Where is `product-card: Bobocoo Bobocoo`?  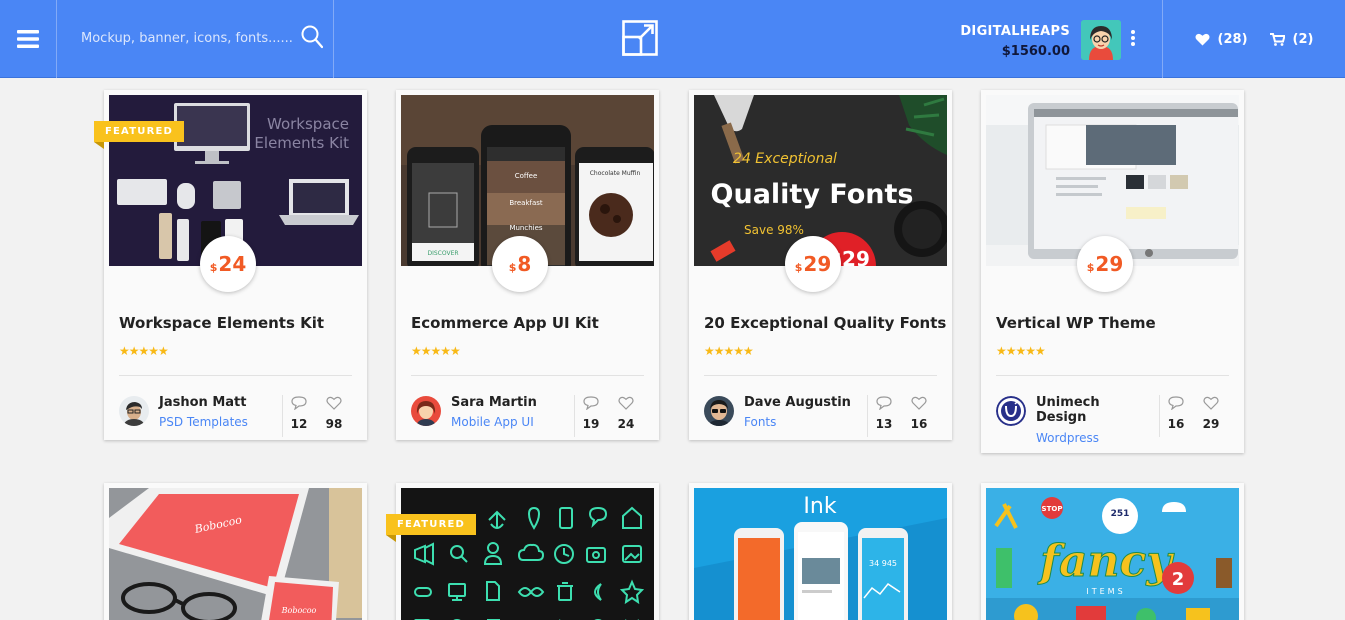 product-card: Bobocoo Bobocoo is located at coordinates (235, 551).